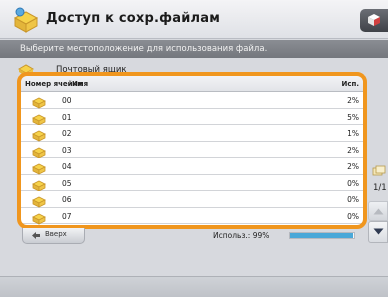 The width and height of the screenshot is (388, 297). Describe the element at coordinates (192, 100) in the screenshot. I see `table-row: 00 2%` at that location.